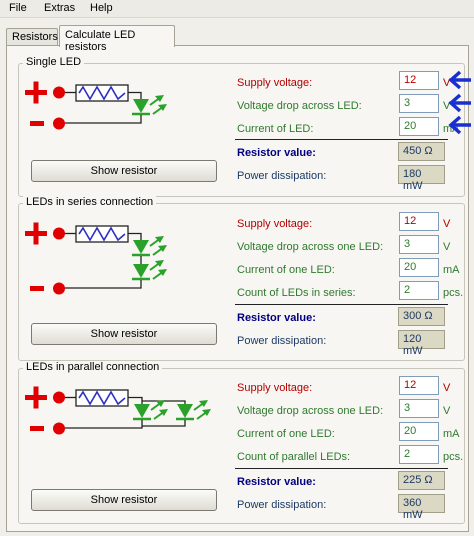  Describe the element at coordinates (275, 129) in the screenshot. I see `led-current-label: Current of LED:` at that location.